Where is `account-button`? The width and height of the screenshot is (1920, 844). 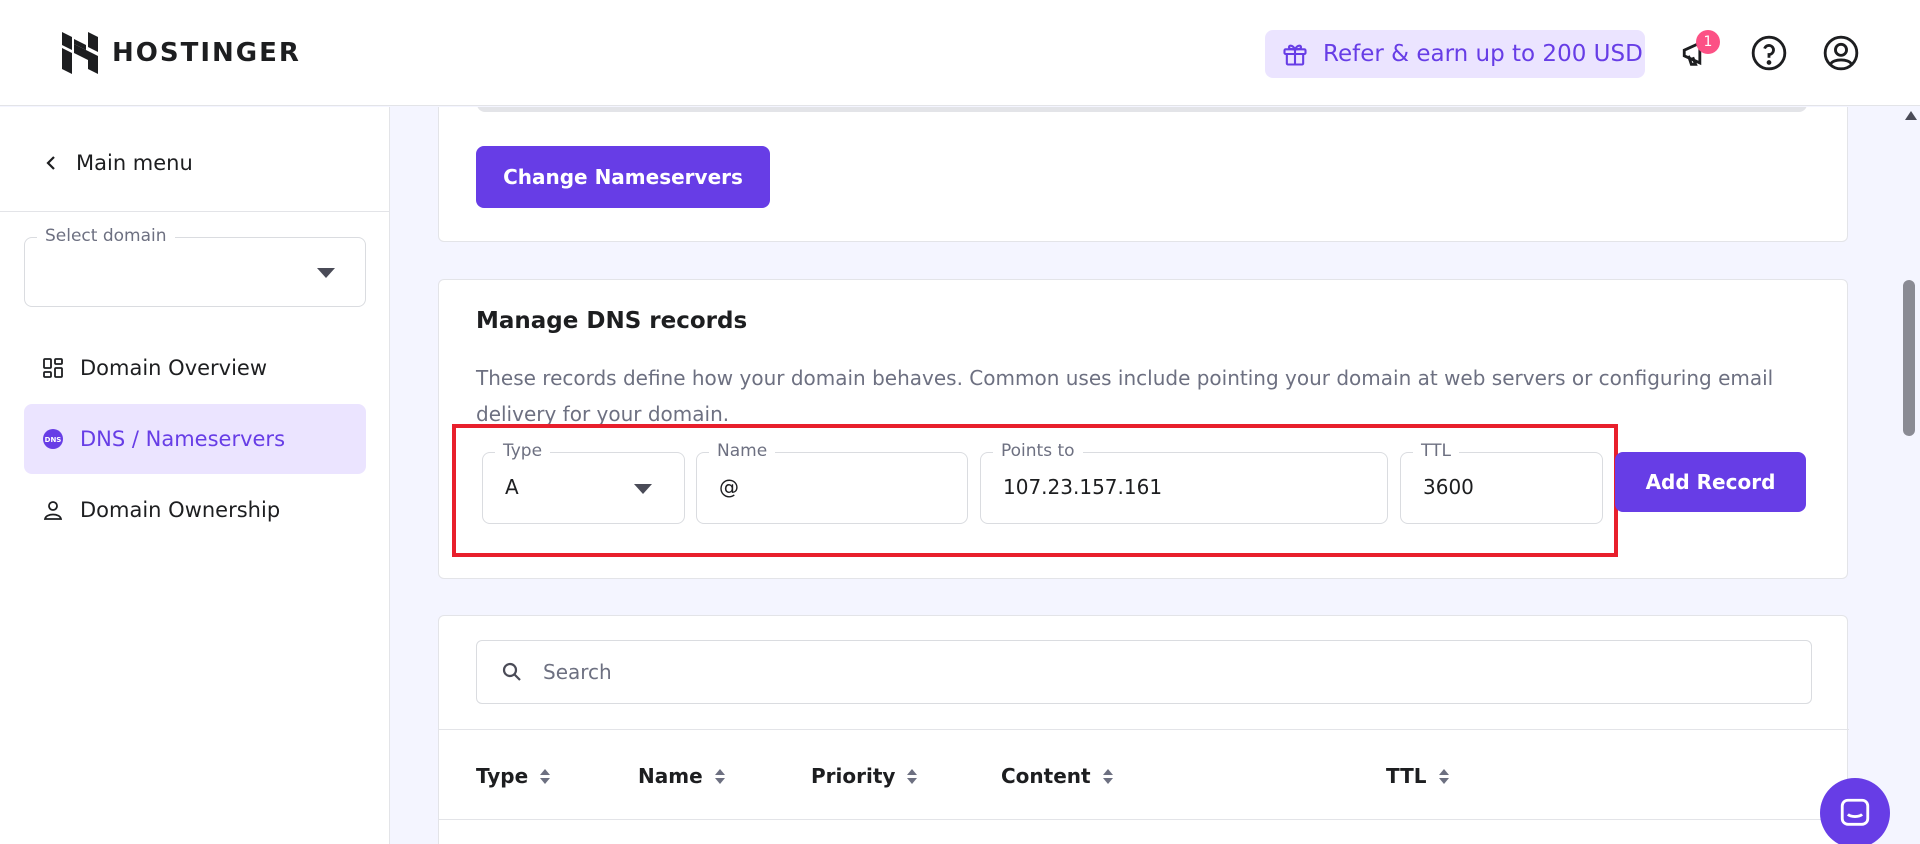 account-button is located at coordinates (1841, 53).